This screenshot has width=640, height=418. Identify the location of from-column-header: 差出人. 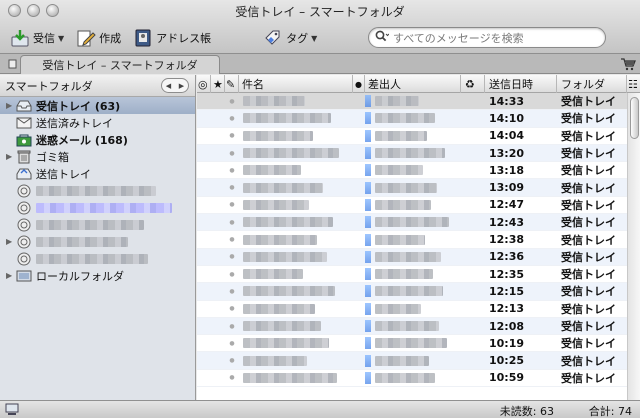
(413, 84).